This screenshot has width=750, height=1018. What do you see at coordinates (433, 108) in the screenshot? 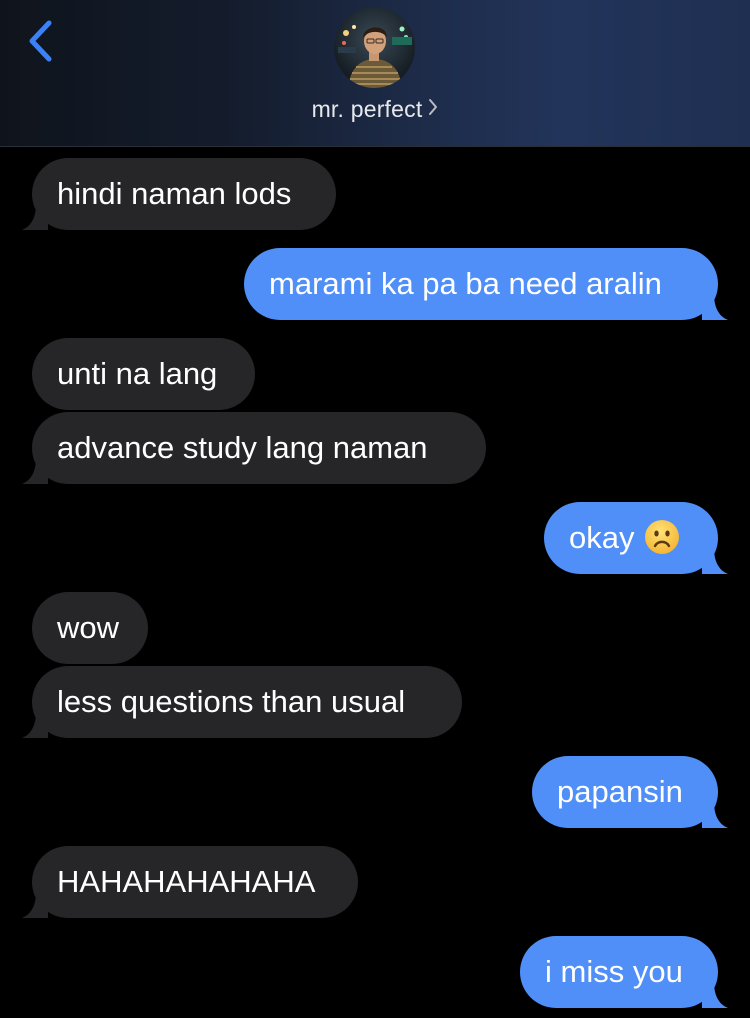
I see `chevron-right-icon` at bounding box center [433, 108].